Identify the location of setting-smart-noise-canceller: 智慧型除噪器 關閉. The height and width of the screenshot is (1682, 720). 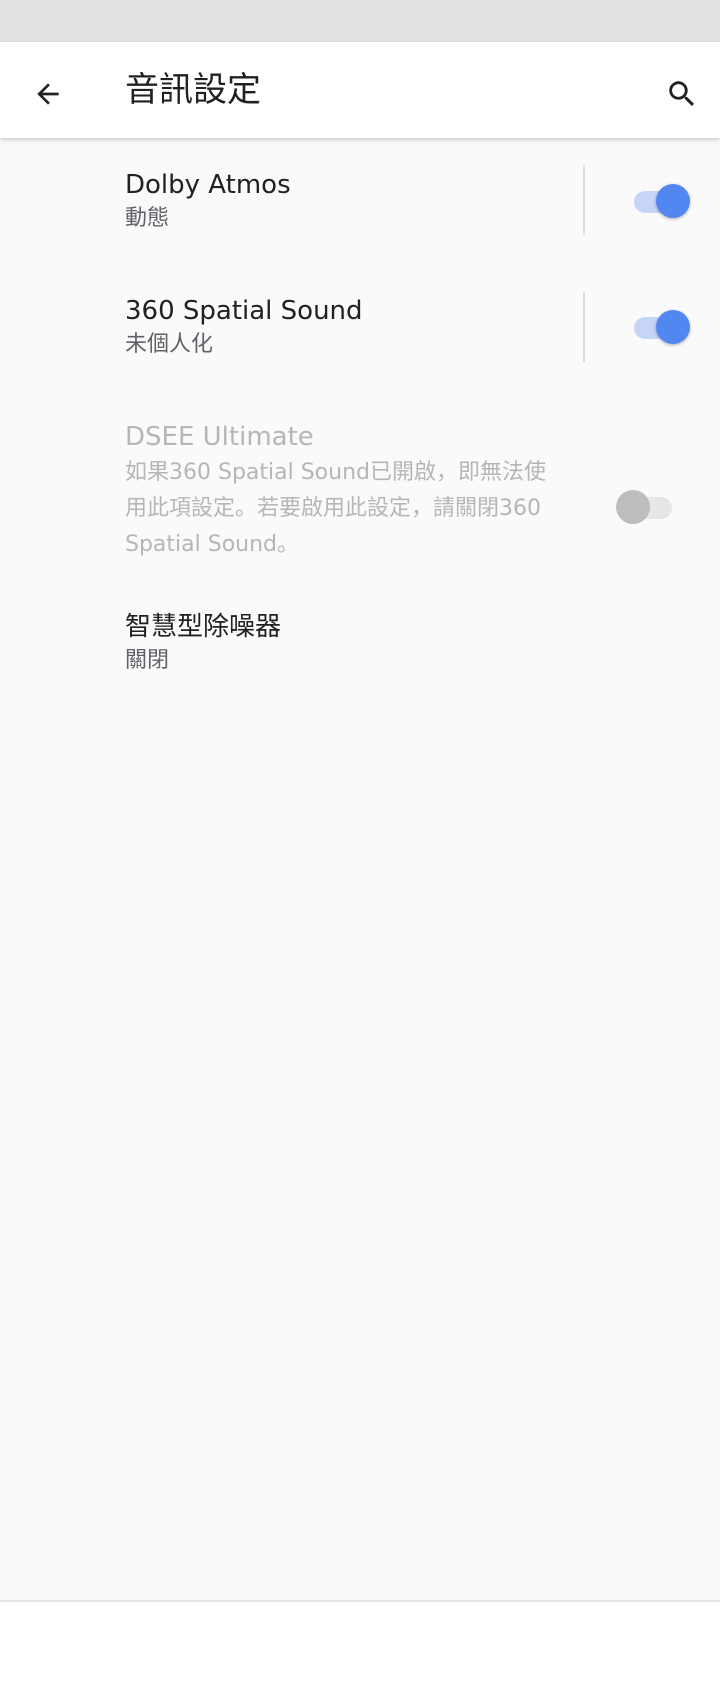
(360, 633).